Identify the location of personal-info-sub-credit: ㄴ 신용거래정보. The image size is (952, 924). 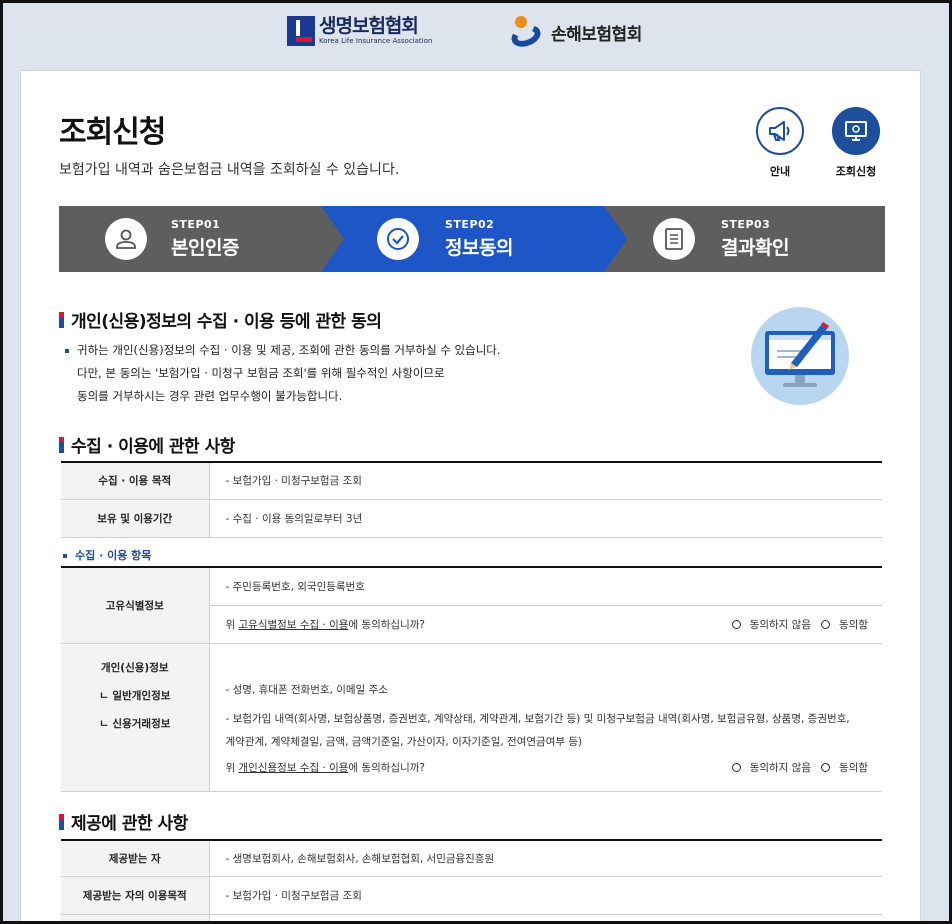
(135, 723).